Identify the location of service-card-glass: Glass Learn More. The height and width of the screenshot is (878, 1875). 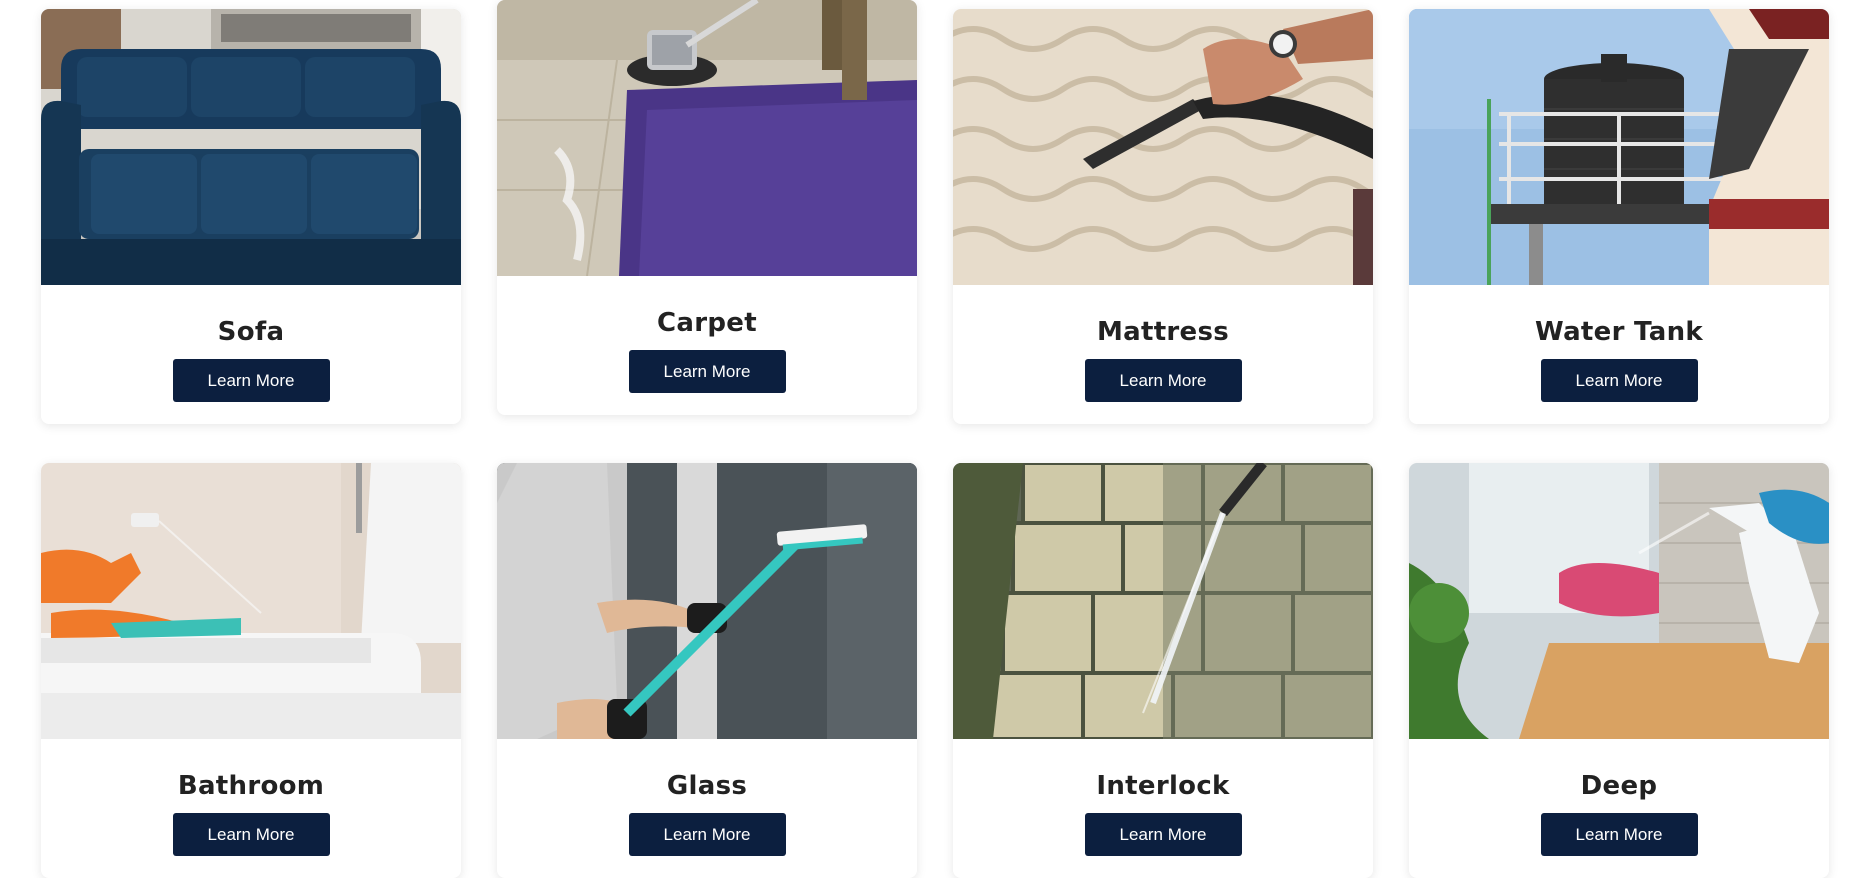
(707, 670).